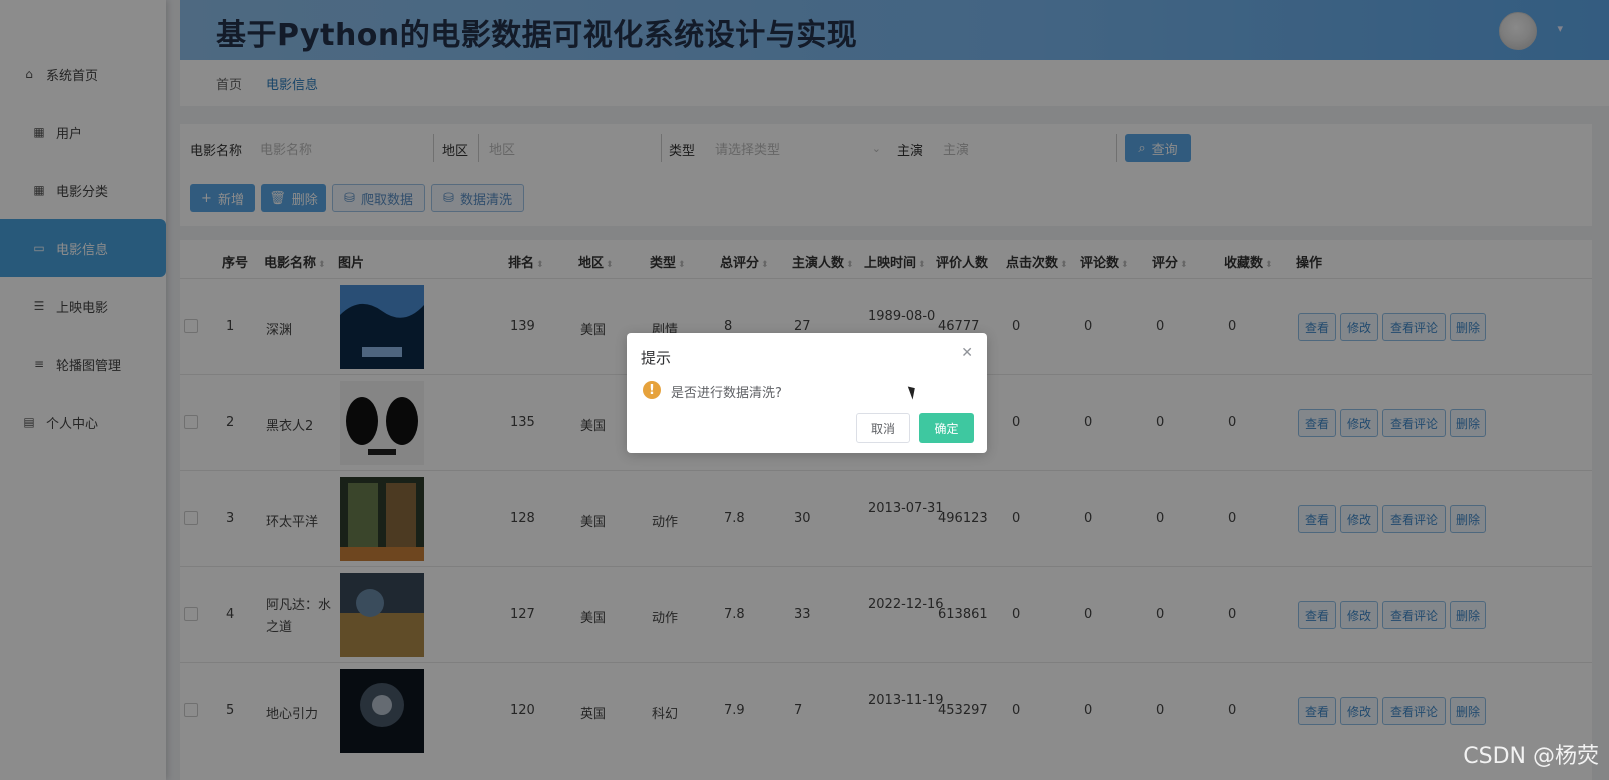  Describe the element at coordinates (967, 353) in the screenshot. I see `close-icon: ✕` at that location.